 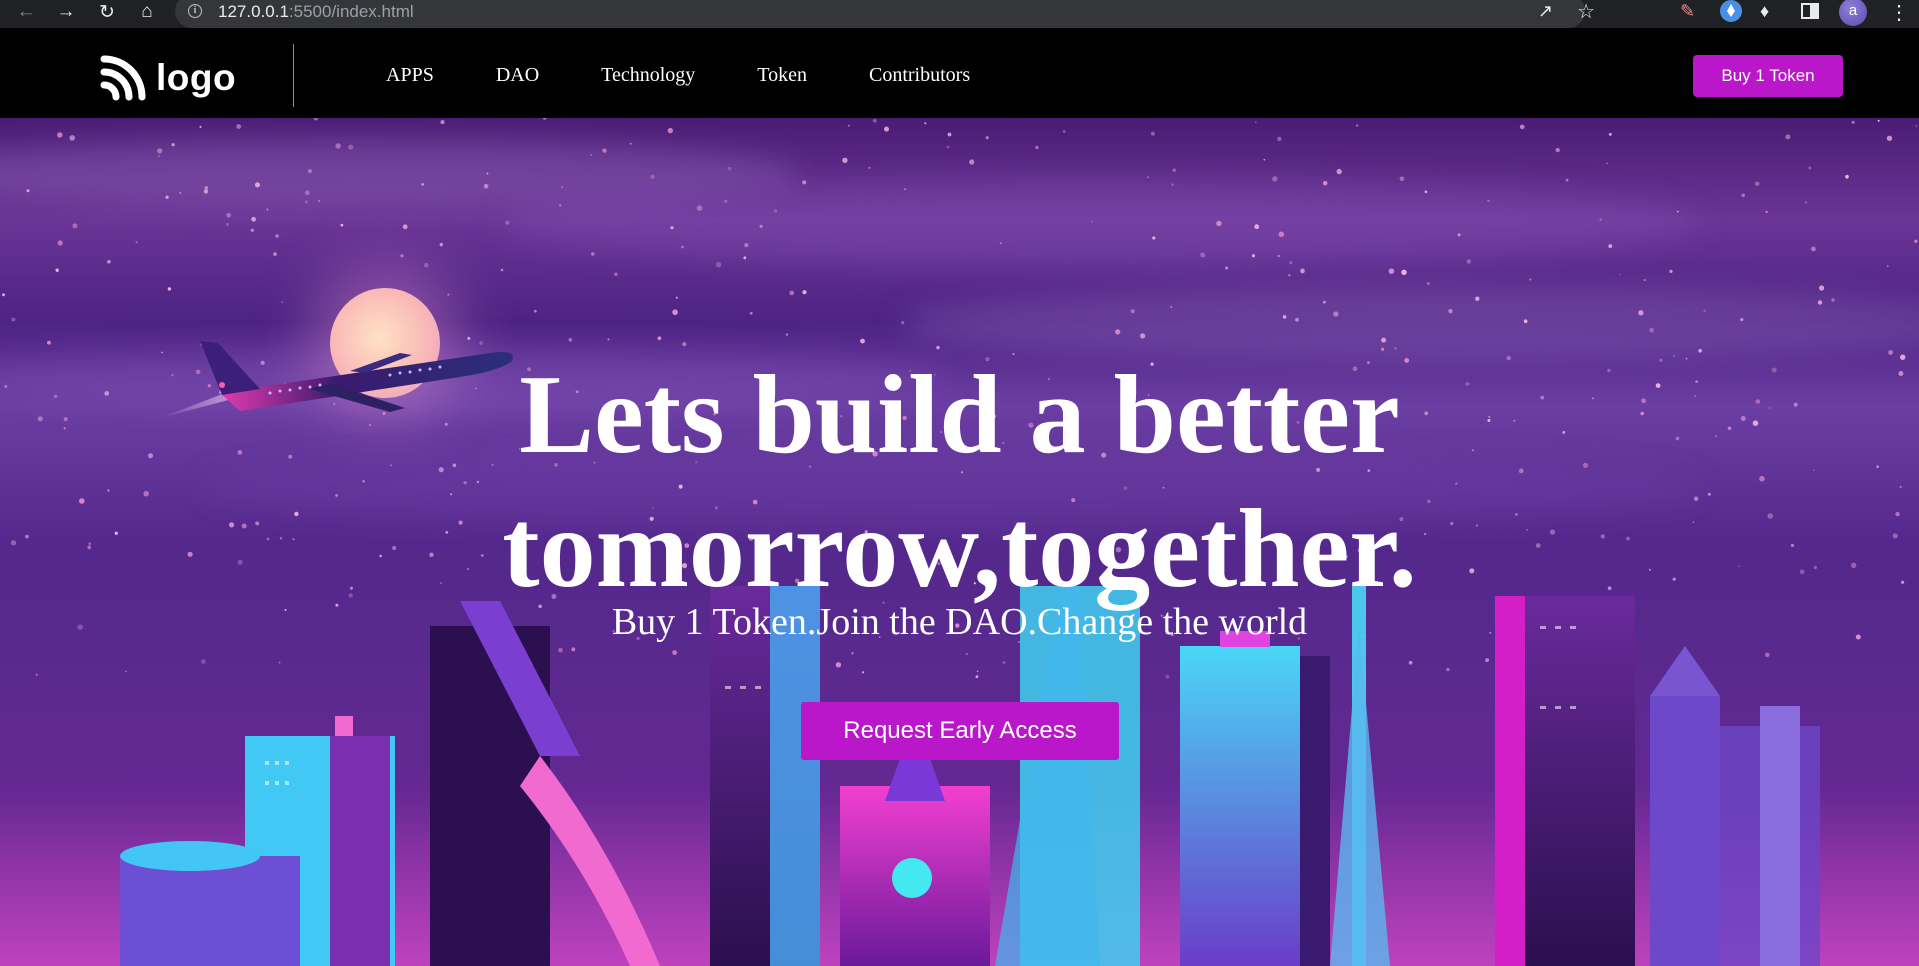 What do you see at coordinates (959, 415) in the screenshot?
I see `hero-title-line1: Lets build a better` at bounding box center [959, 415].